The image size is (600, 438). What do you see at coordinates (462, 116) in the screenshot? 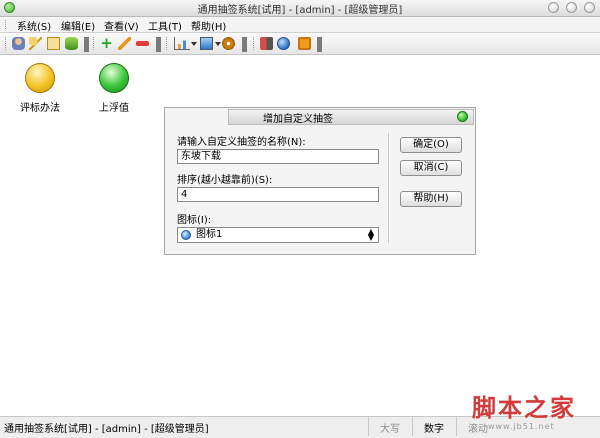
I see `dialog-close-icon` at bounding box center [462, 116].